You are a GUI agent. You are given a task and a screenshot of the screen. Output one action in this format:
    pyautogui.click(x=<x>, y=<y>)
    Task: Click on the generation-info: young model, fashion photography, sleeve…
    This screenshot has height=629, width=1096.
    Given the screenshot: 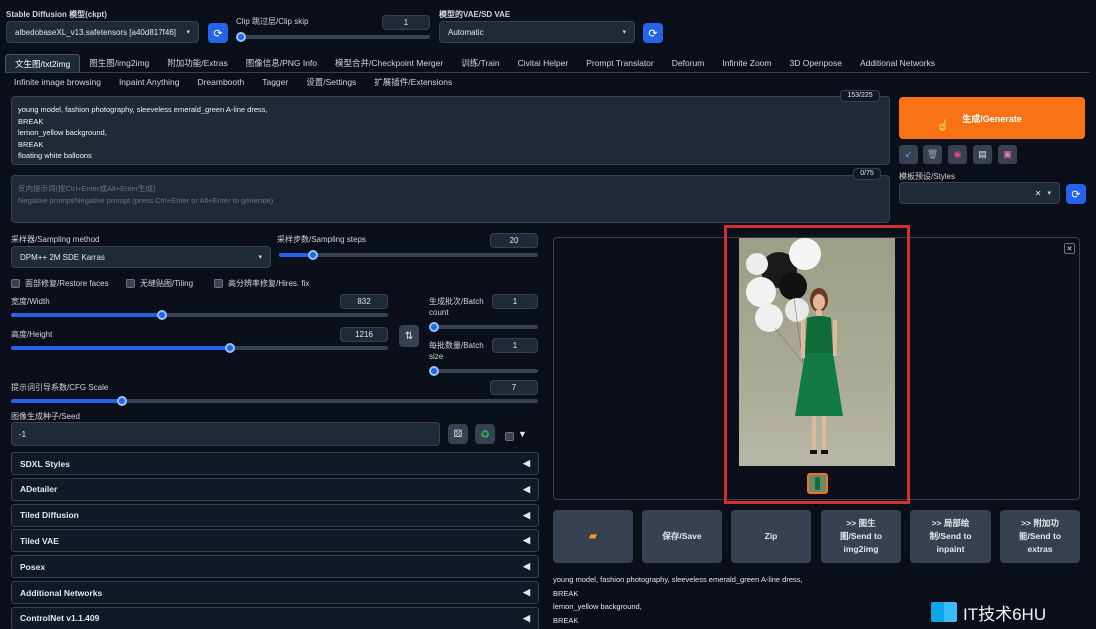 What is the action you would take?
    pyautogui.click(x=678, y=600)
    